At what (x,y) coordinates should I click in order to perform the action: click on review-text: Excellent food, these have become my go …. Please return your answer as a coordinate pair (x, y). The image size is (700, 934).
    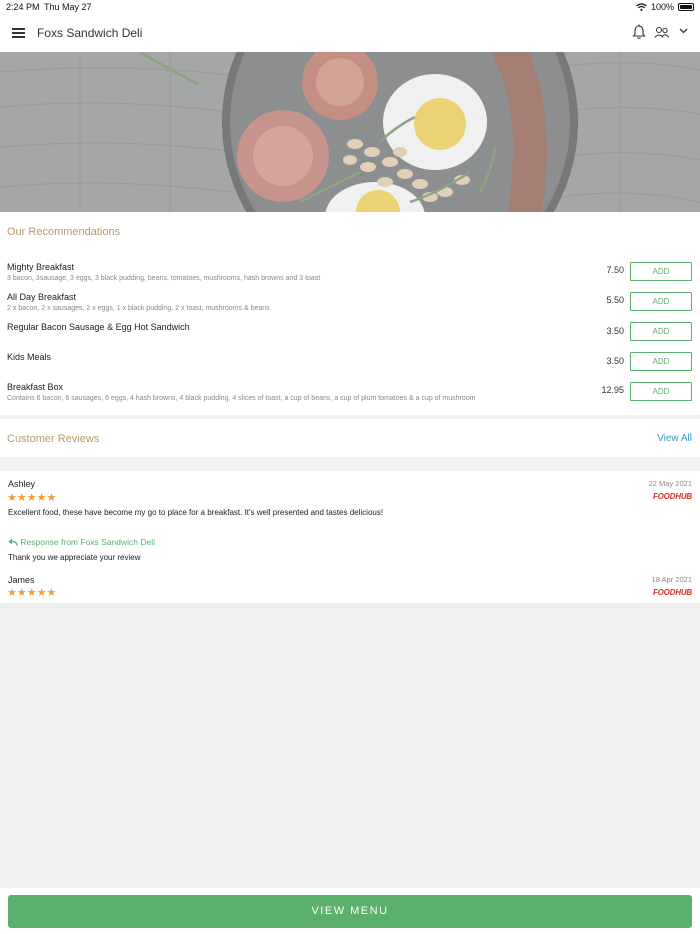
    Looking at the image, I should click on (196, 512).